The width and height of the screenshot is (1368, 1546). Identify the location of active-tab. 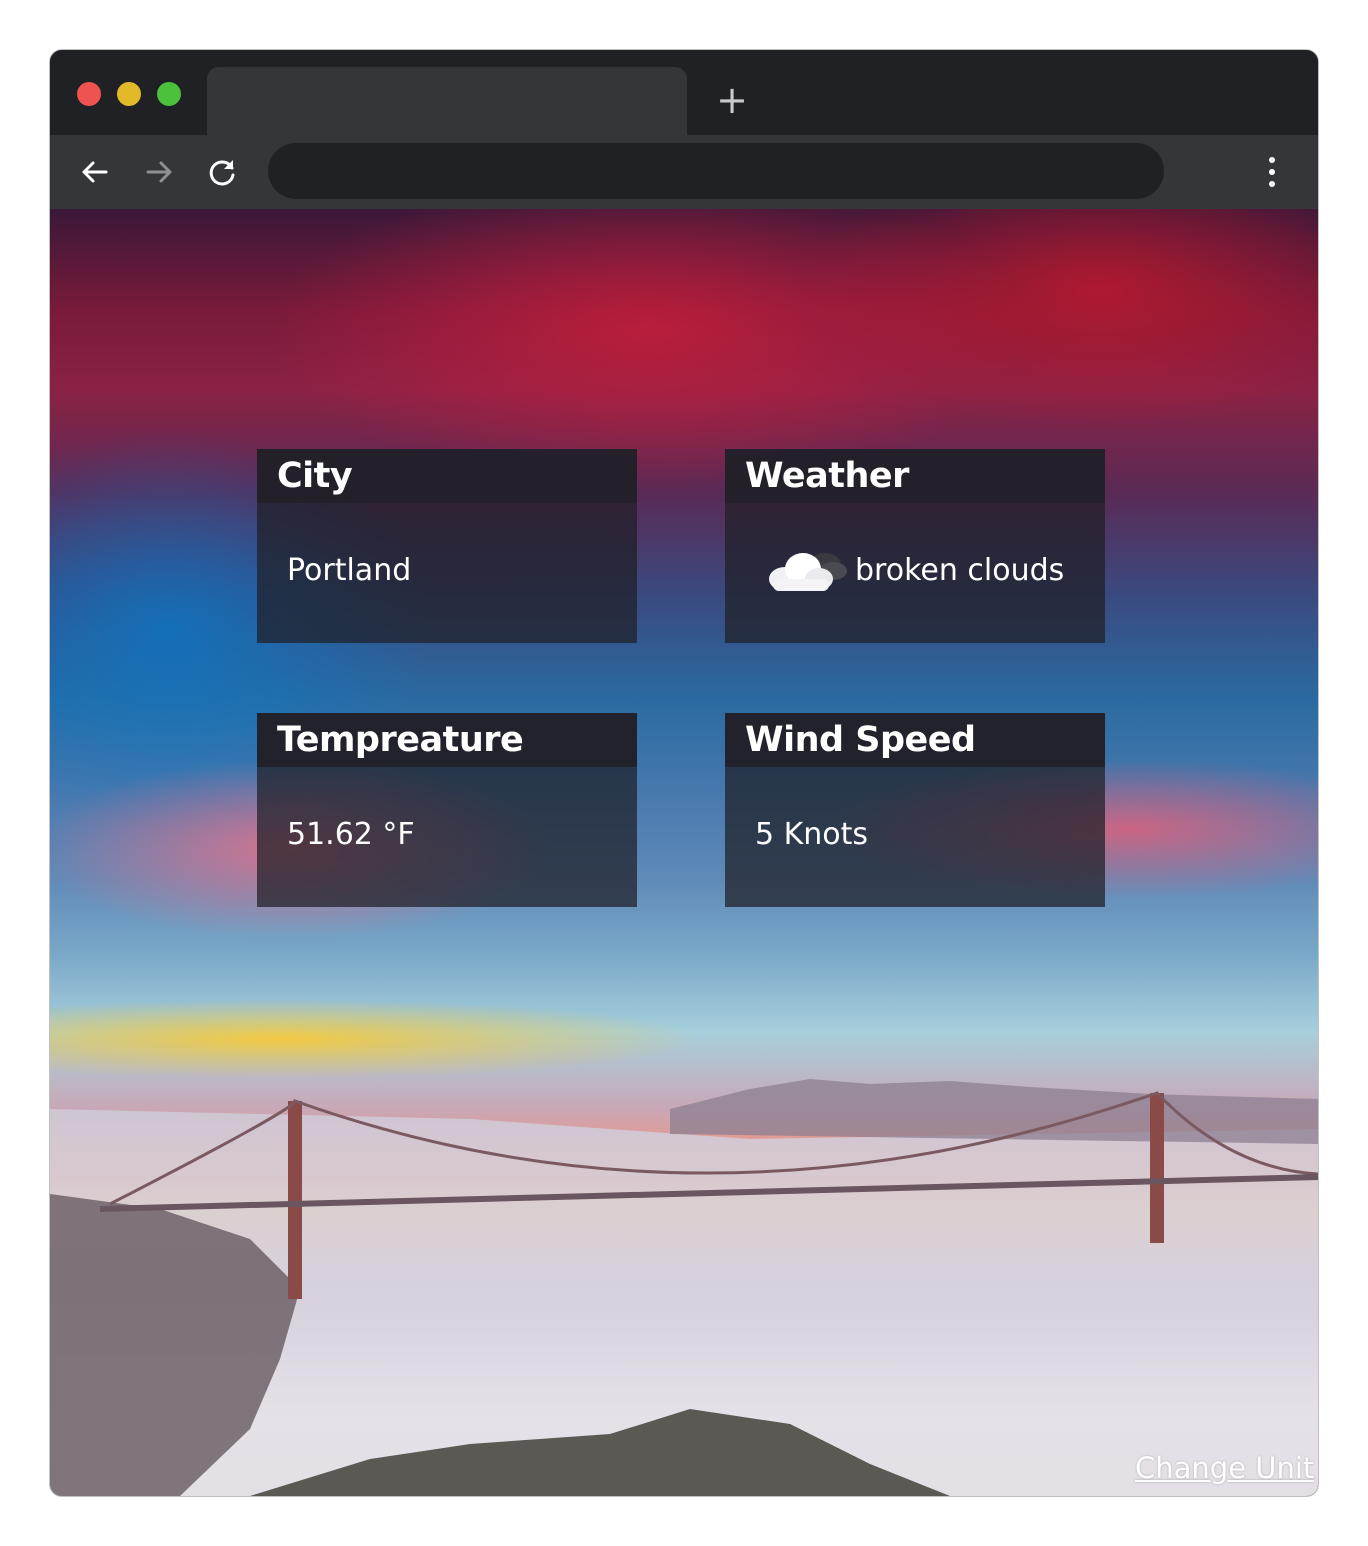
(447, 101).